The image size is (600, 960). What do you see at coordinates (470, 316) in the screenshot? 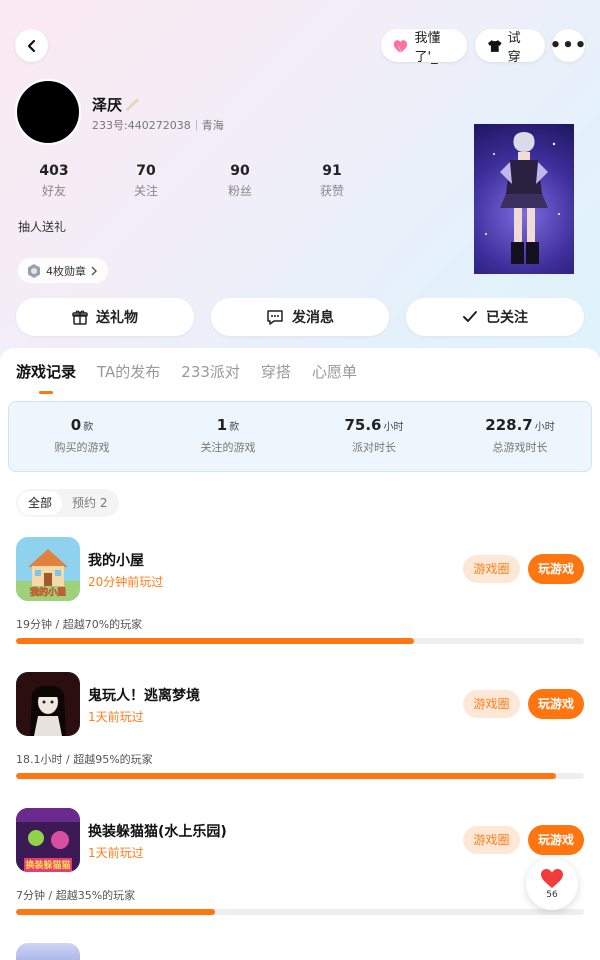
I see `check-icon` at bounding box center [470, 316].